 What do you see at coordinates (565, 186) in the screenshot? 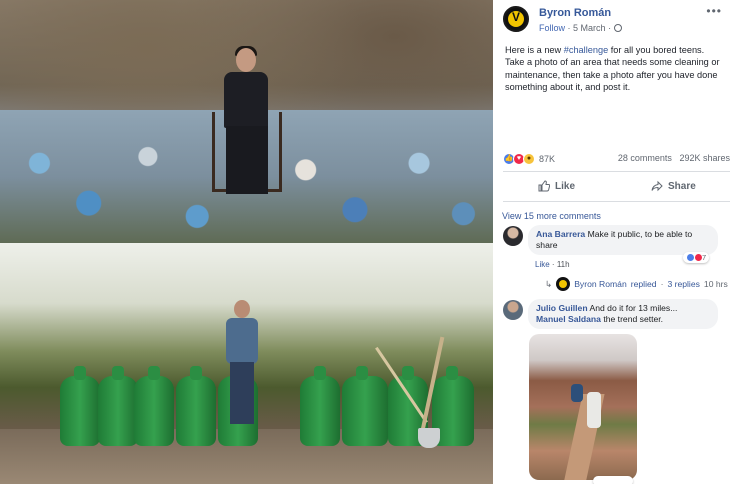
I see `like-label: Like` at bounding box center [565, 186].